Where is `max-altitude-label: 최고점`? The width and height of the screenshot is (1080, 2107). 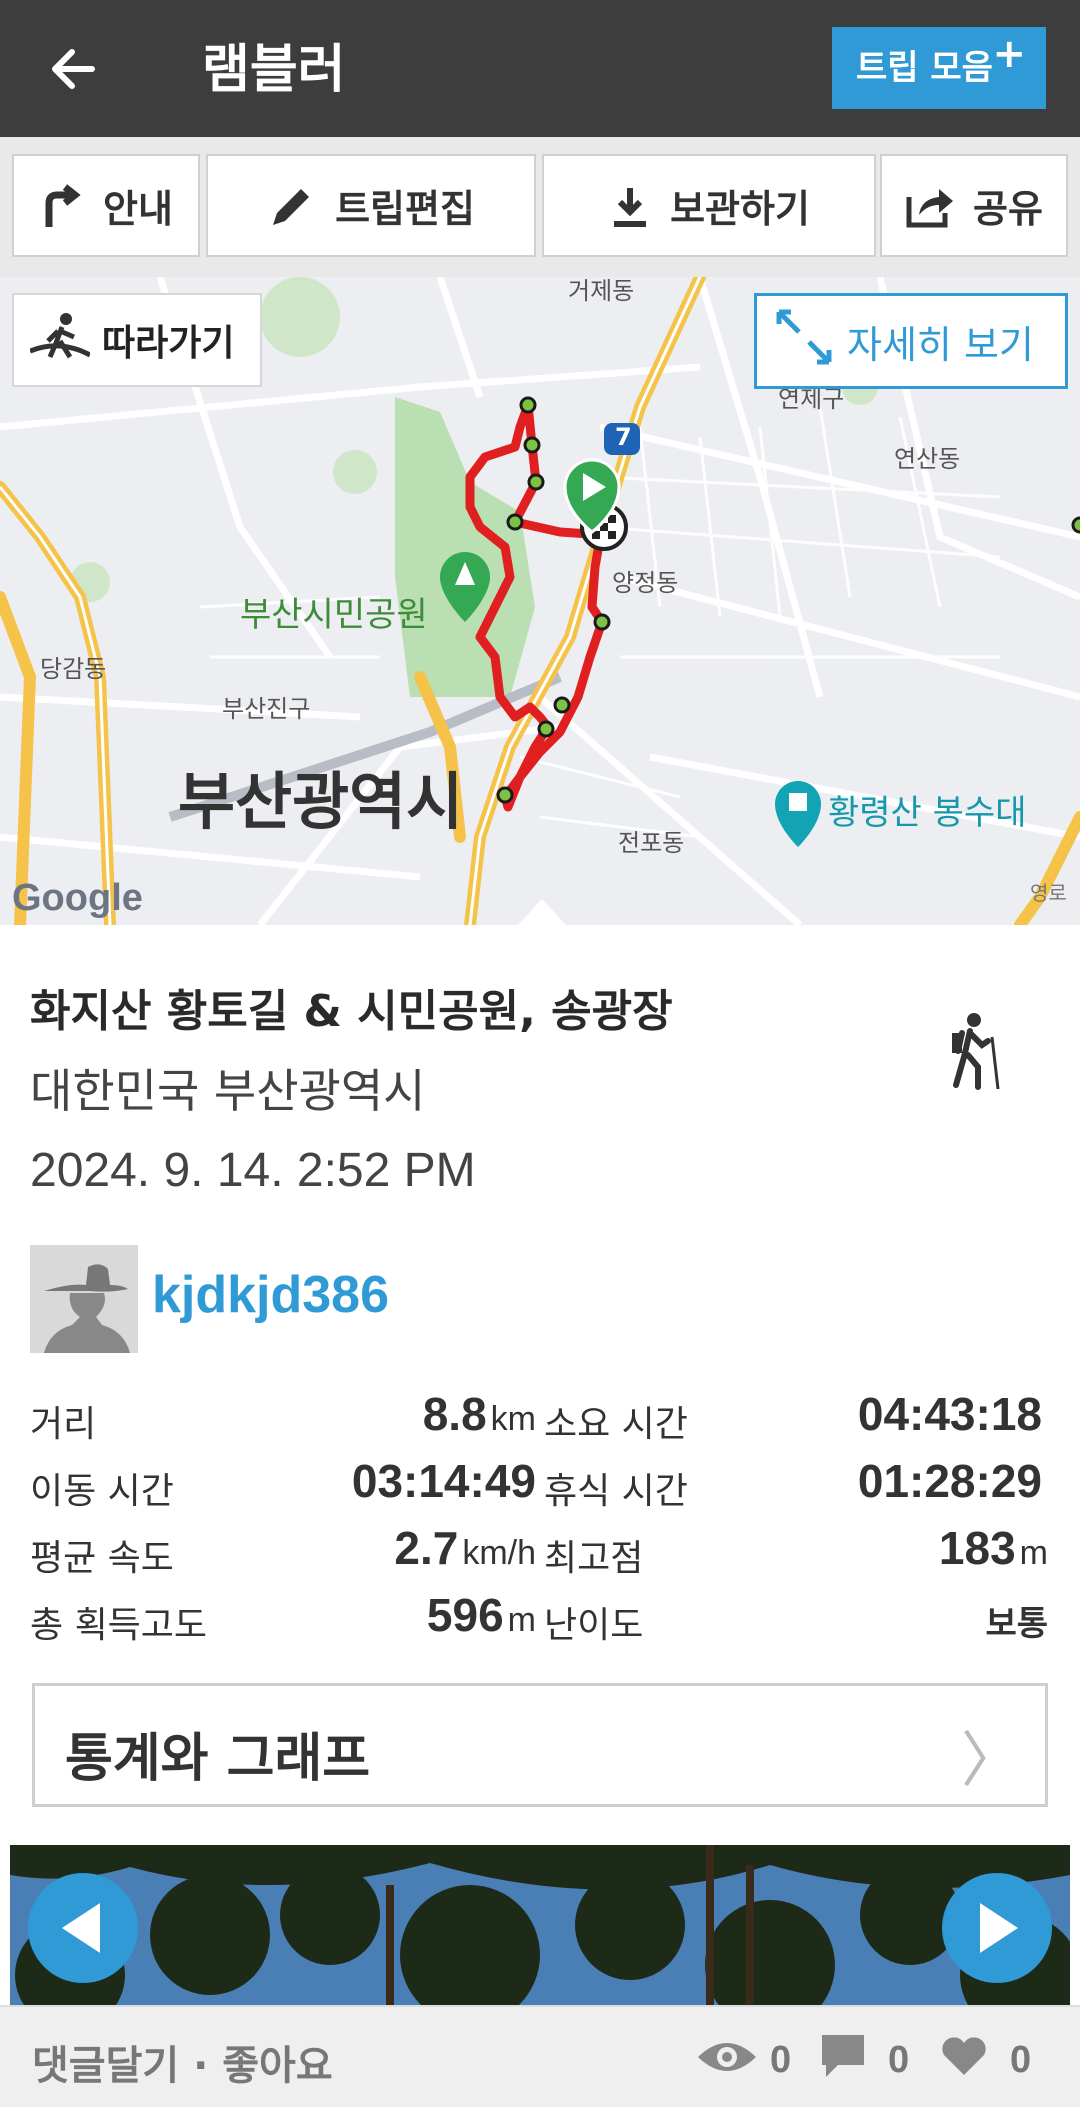 max-altitude-label: 최고점 is located at coordinates (594, 1558).